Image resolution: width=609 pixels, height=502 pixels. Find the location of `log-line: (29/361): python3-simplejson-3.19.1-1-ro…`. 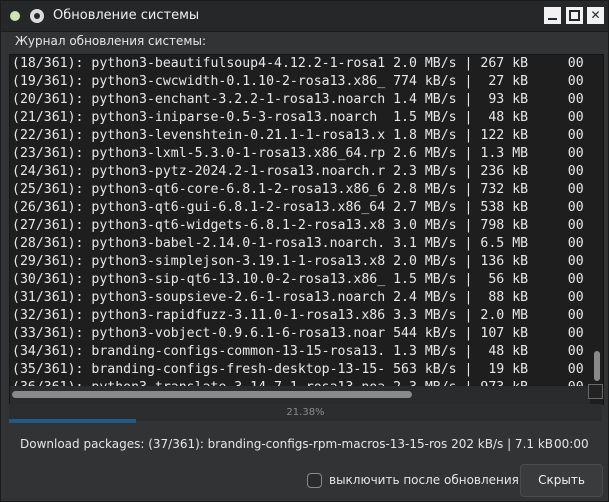

log-line: (29/361): python3-simplejson-3.19.1-1-ro… is located at coordinates (298, 261).